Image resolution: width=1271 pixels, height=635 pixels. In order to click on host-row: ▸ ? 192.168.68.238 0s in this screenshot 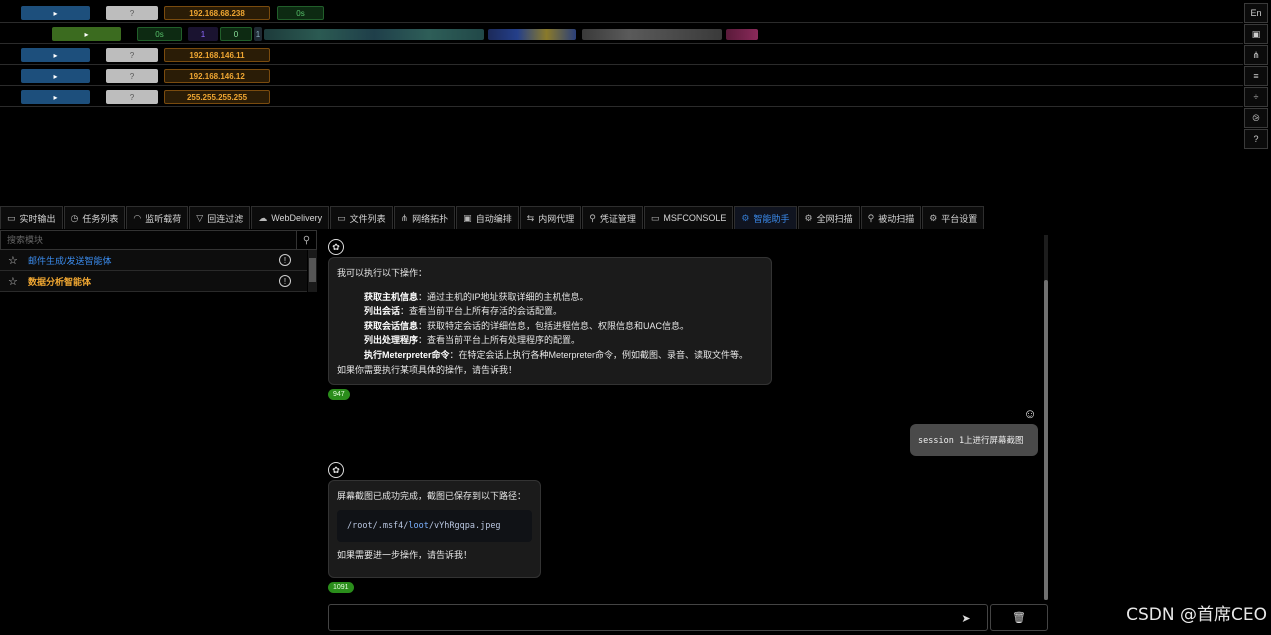, I will do `click(621, 12)`.